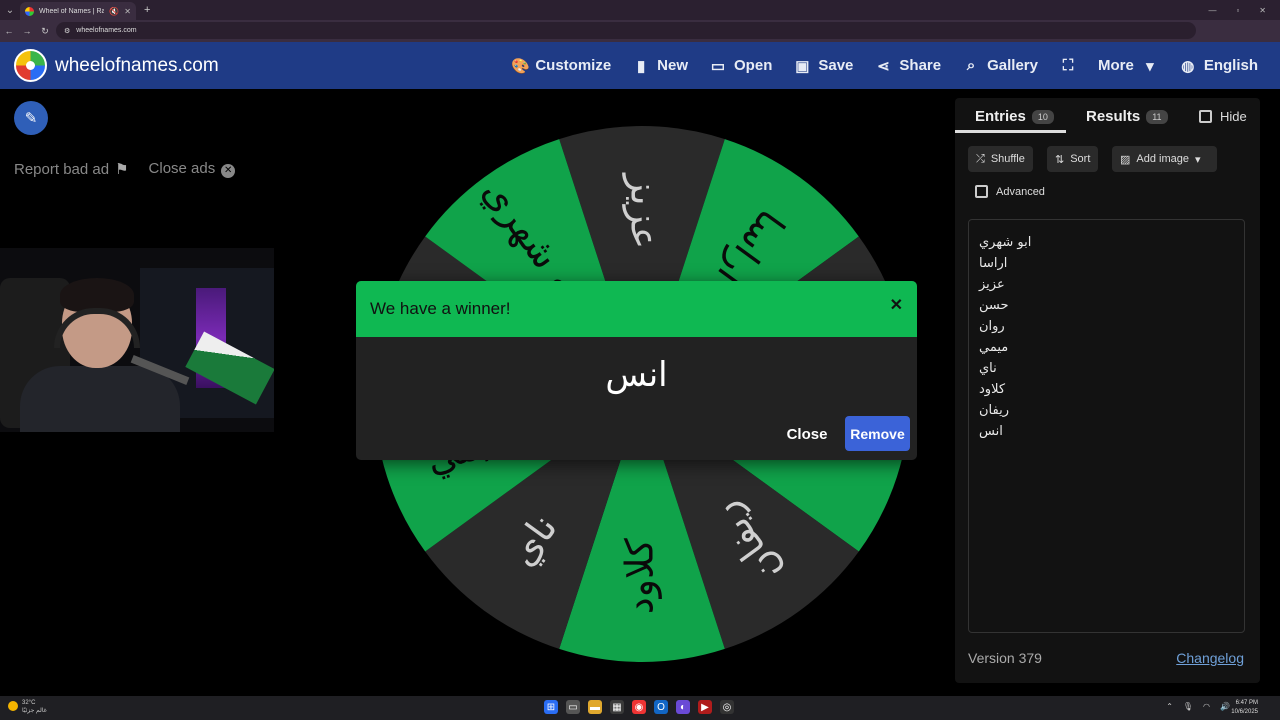  I want to click on edit-button: ✎, so click(31, 118).